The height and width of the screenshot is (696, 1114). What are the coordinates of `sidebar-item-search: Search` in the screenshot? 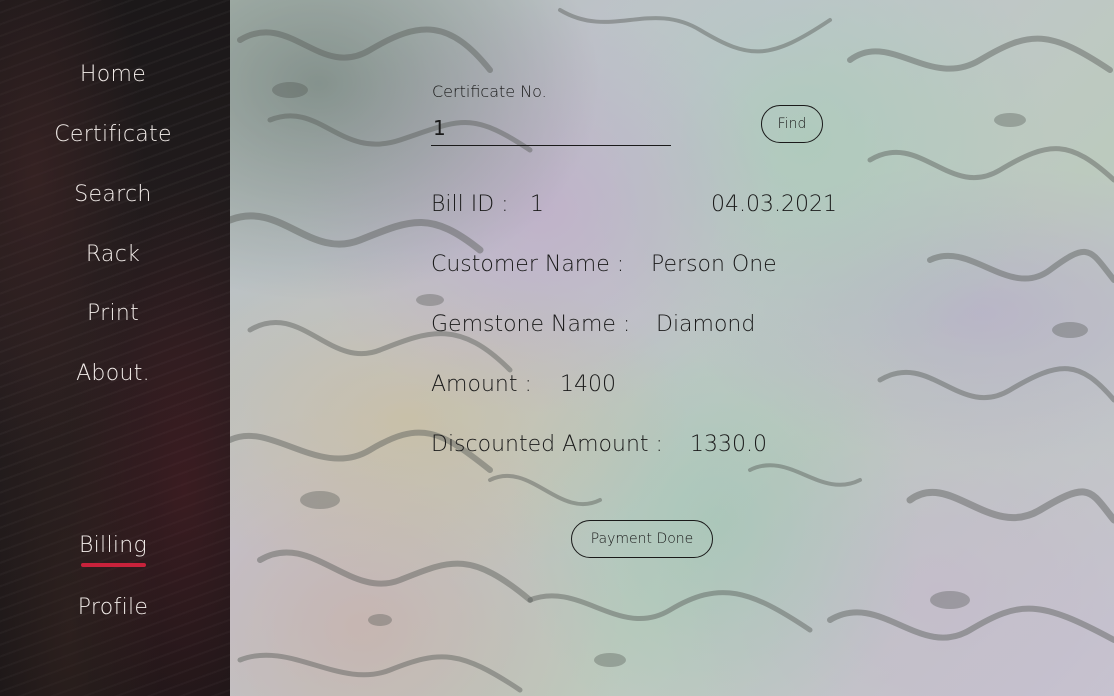 It's located at (113, 195).